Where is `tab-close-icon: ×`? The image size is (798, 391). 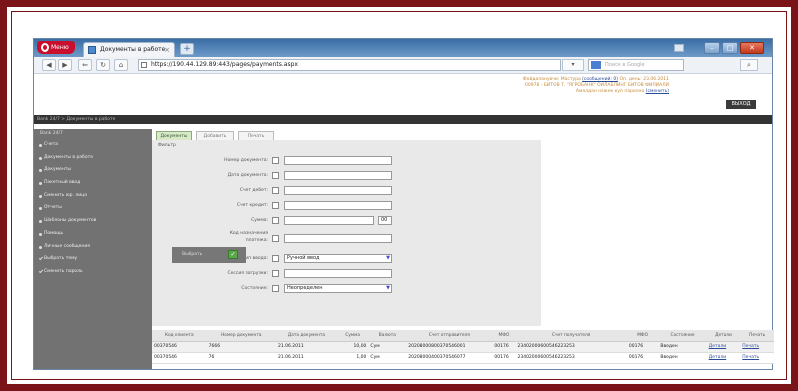
tab-close-icon: × is located at coordinates (167, 50).